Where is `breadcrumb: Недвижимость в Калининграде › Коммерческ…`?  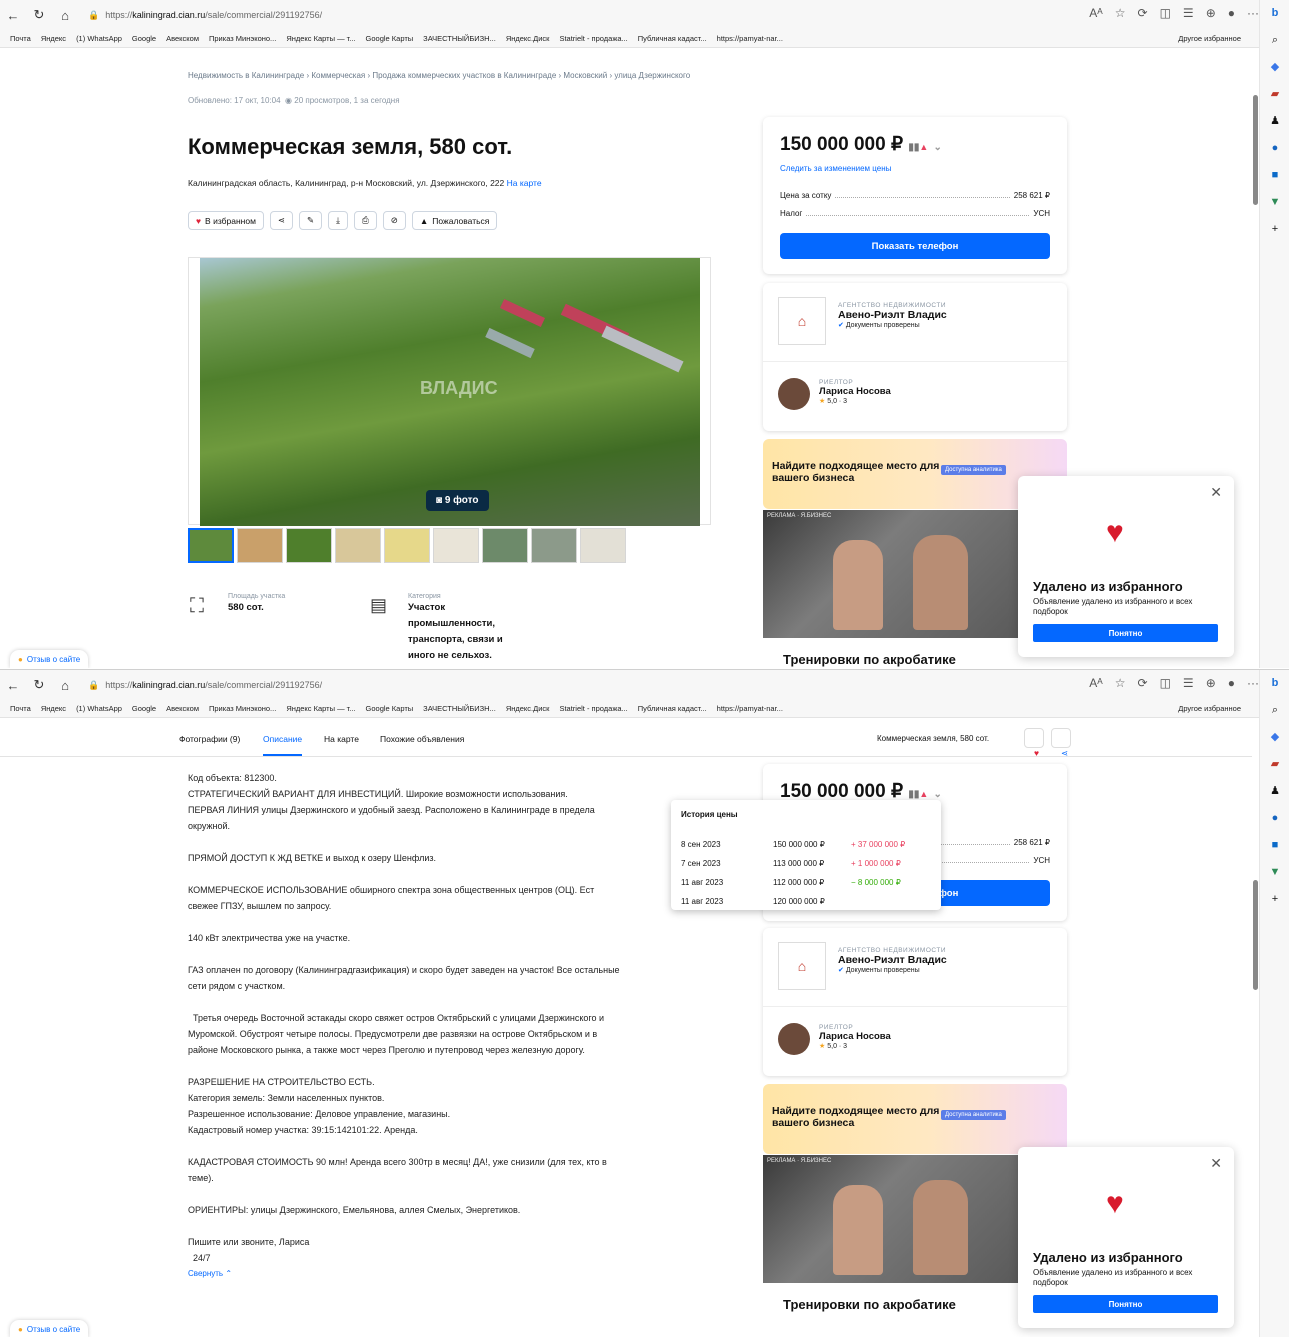 breadcrumb: Недвижимость в Калининграде › Коммерческ… is located at coordinates (439, 75).